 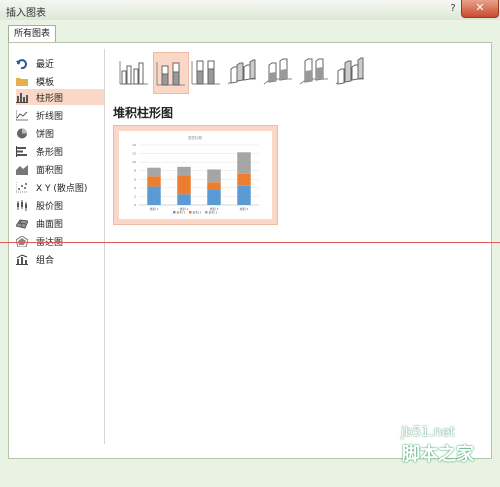 I want to click on category-combo: 组合, so click(x=60, y=259).